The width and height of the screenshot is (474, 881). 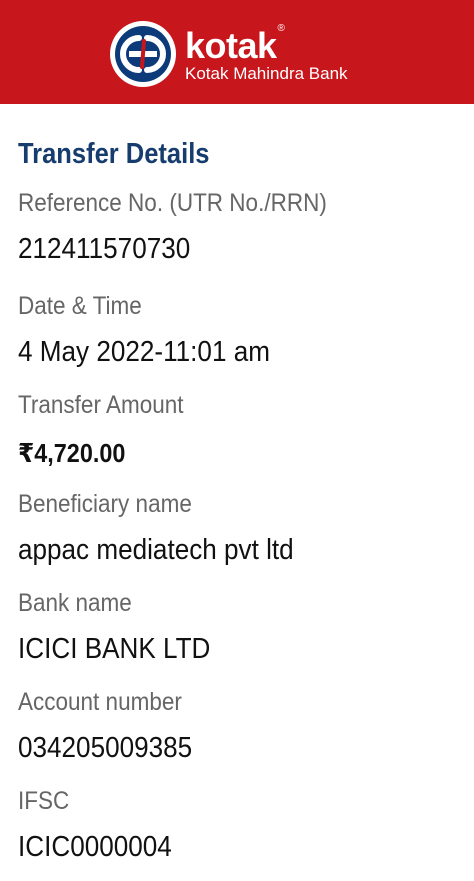 I want to click on field-label: Reference No. (UTR No./RRN), so click(x=172, y=203).